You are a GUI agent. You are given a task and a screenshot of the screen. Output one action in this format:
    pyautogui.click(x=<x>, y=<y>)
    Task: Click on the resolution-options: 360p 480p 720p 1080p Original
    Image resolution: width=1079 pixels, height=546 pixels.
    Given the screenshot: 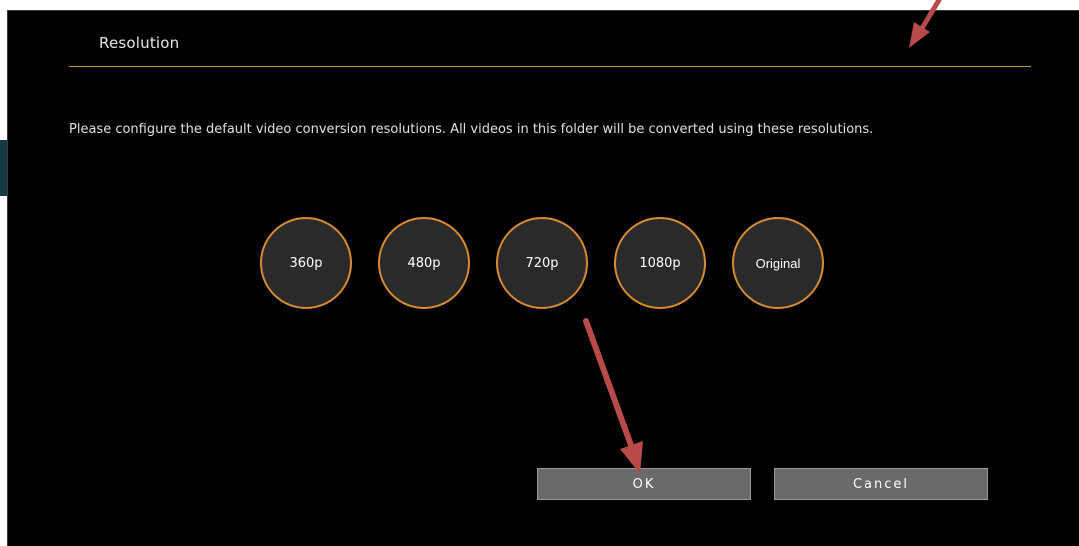 What is the action you would take?
    pyautogui.click(x=542, y=263)
    